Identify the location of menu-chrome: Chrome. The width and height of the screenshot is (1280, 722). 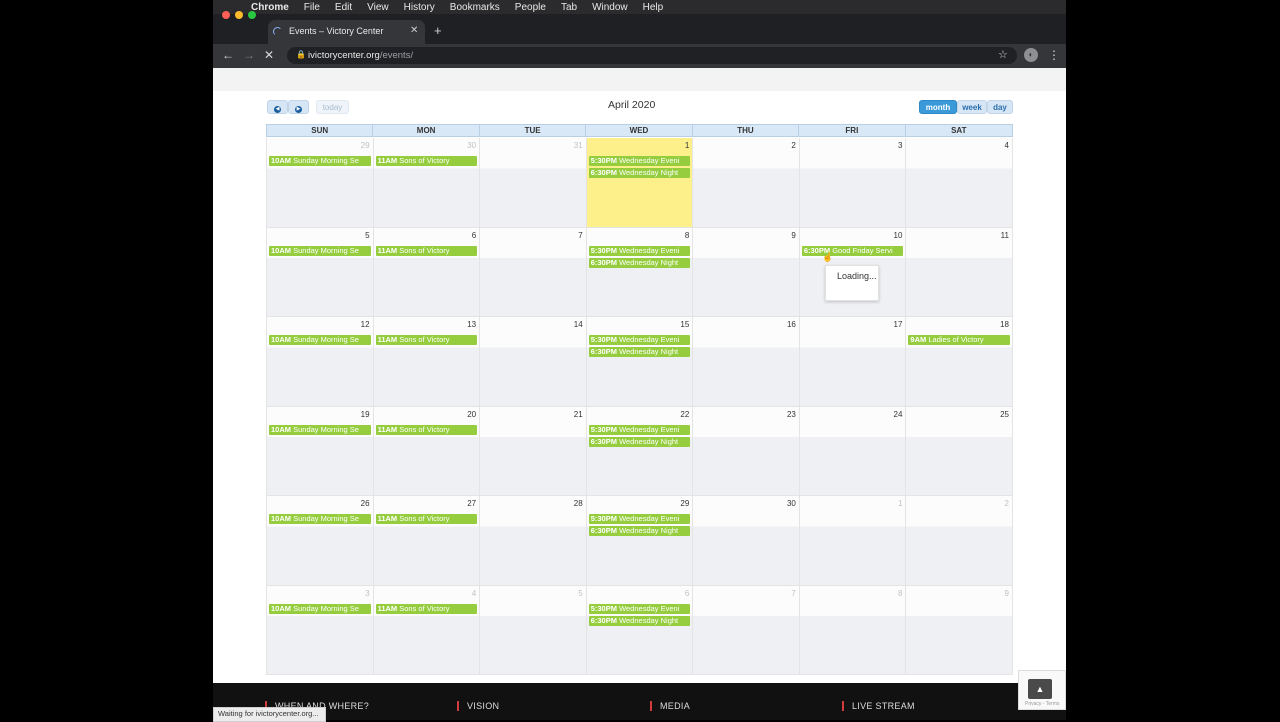
(270, 7).